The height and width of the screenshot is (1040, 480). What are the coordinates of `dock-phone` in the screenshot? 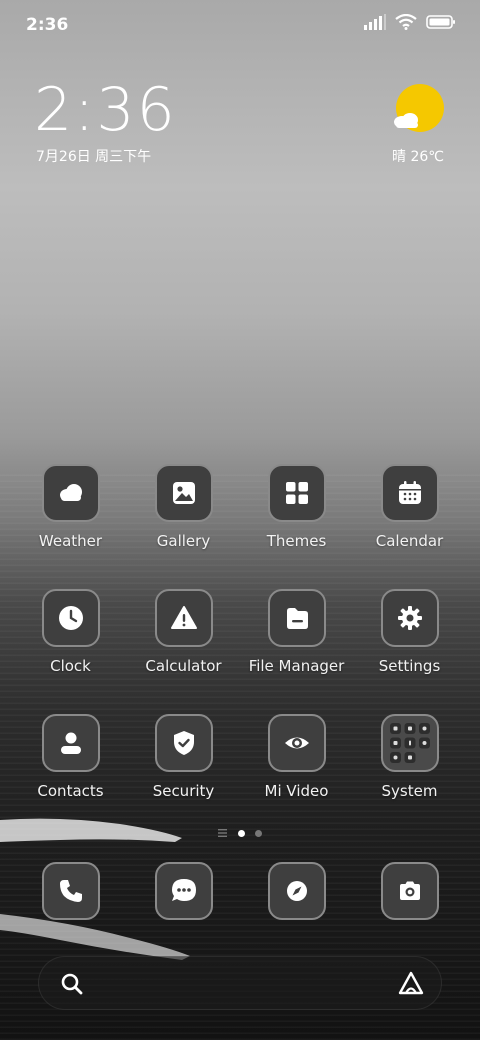 It's located at (70, 891).